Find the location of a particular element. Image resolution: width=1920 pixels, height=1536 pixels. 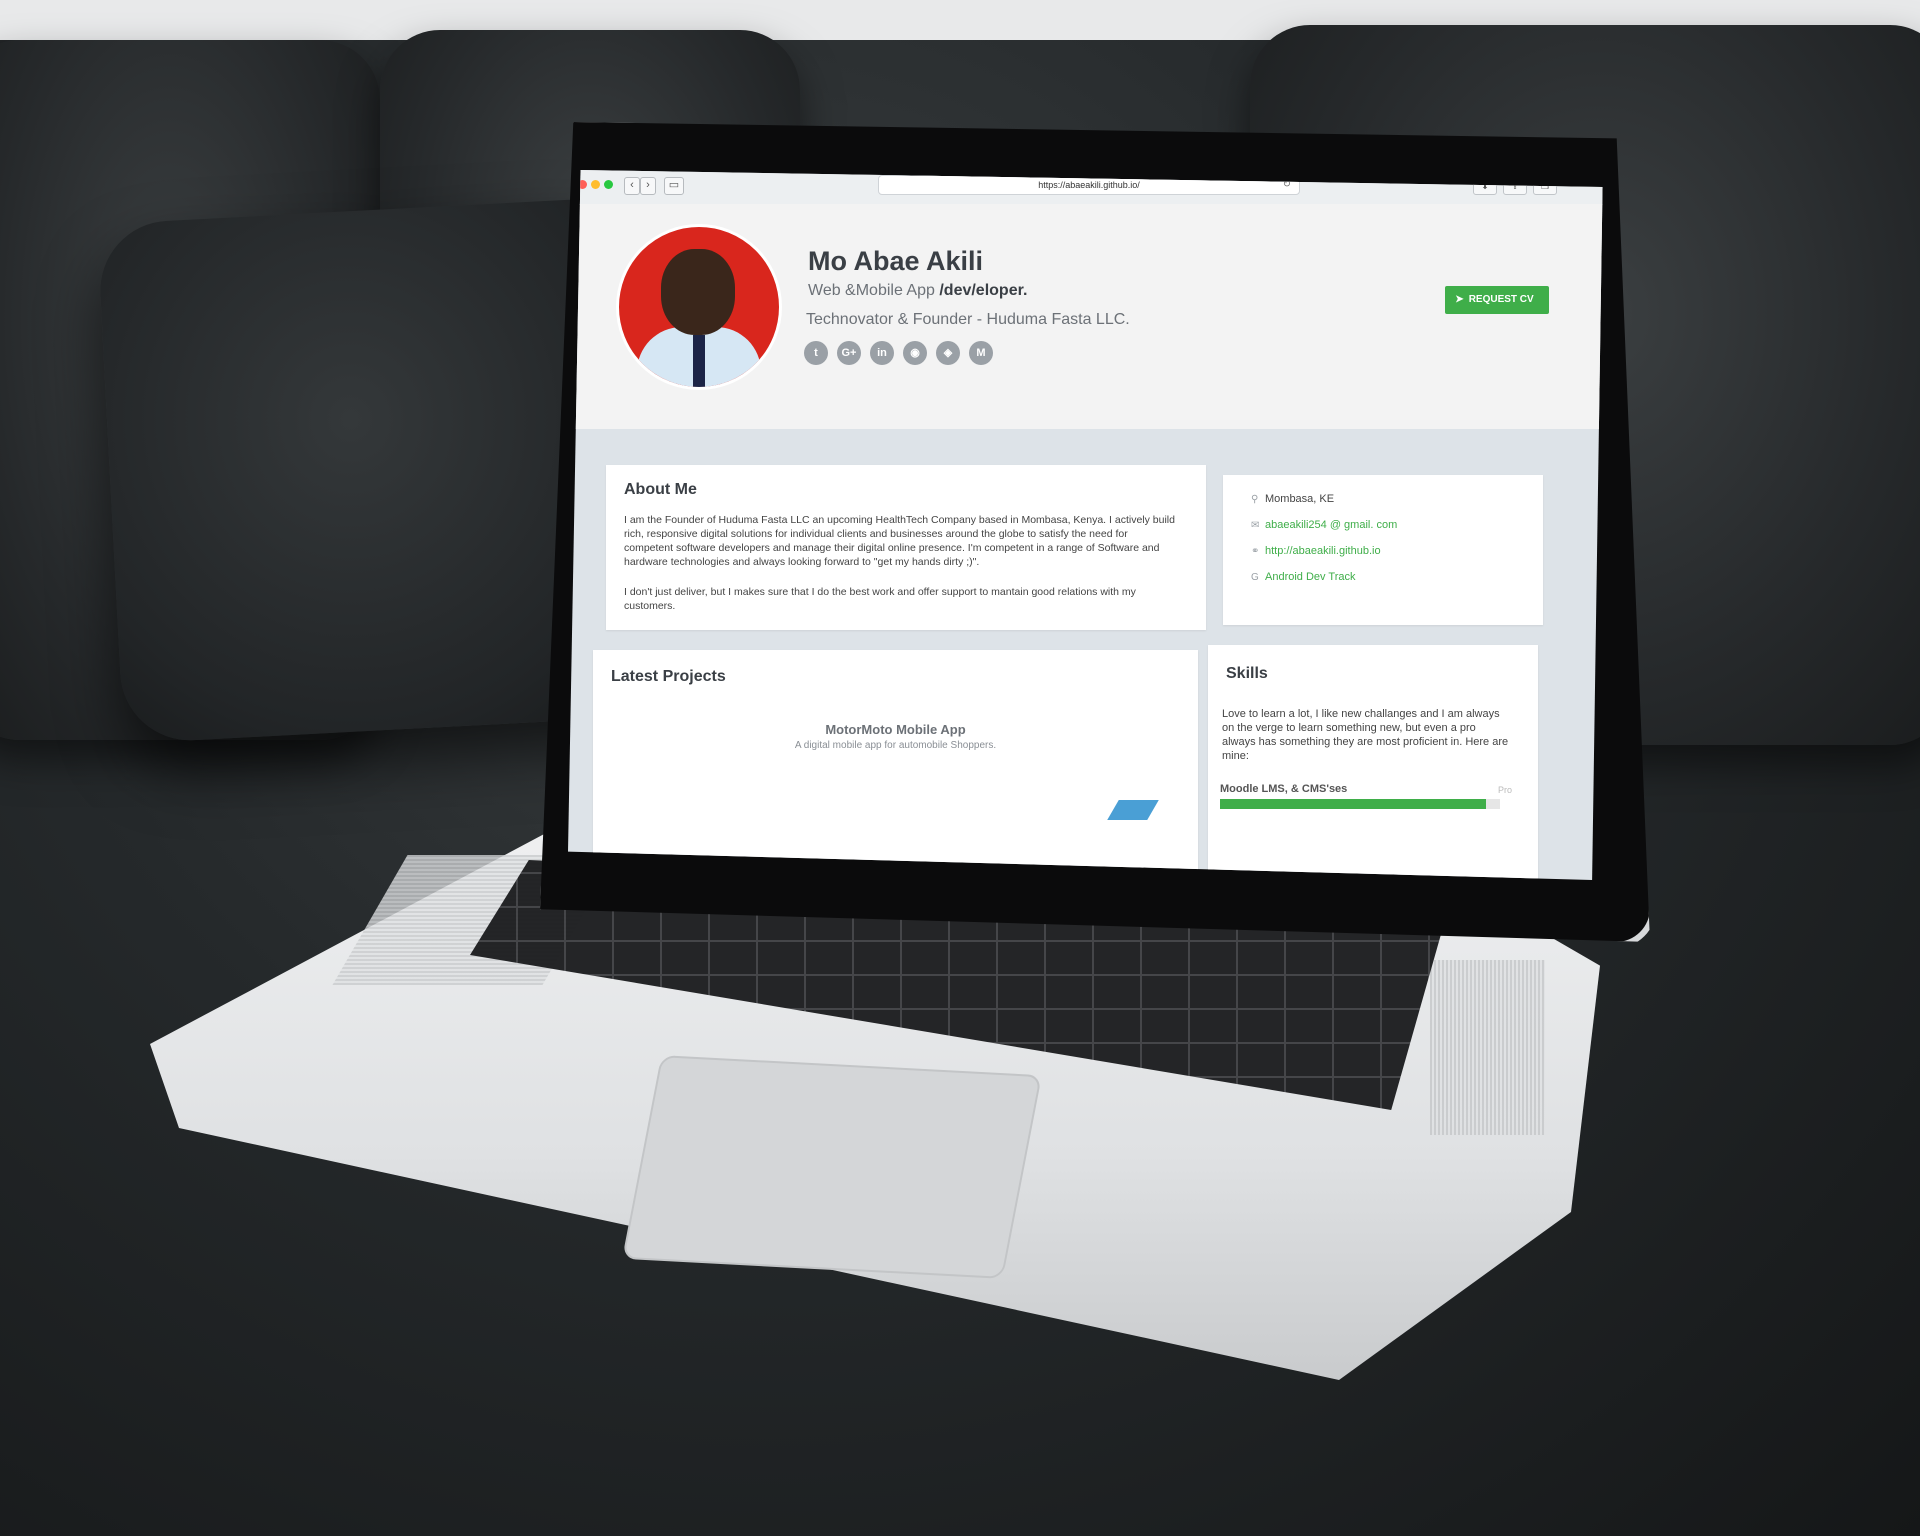

maximize-window-icon is located at coordinates (608, 184).